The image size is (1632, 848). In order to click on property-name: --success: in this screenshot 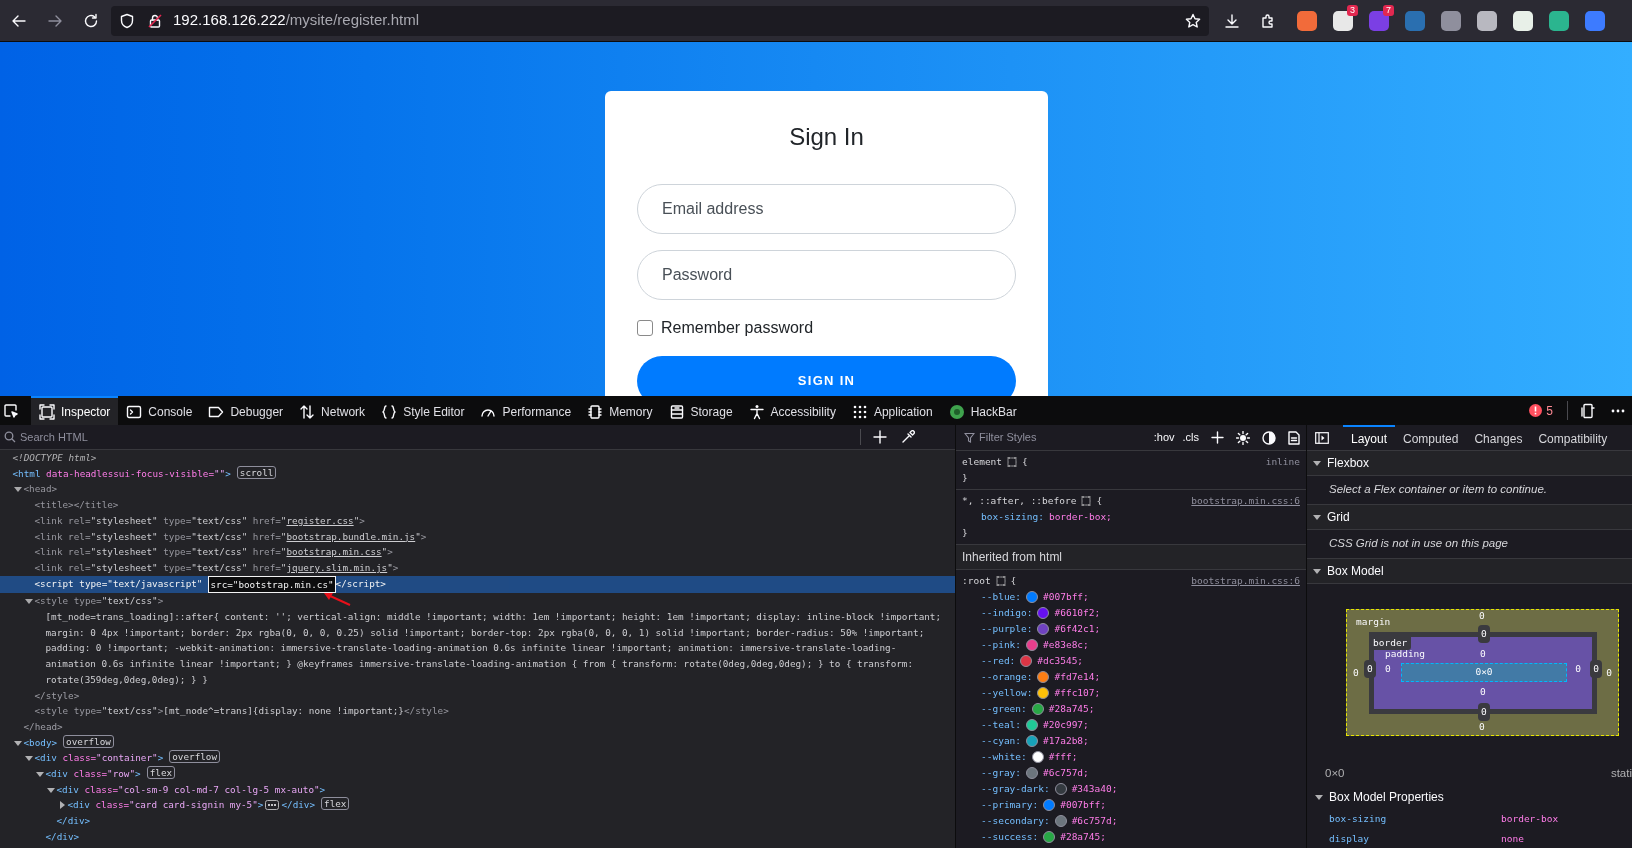, I will do `click(1010, 837)`.